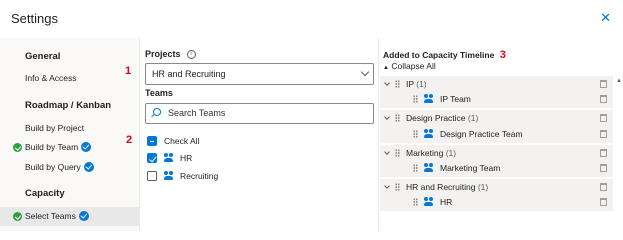 This screenshot has width=623, height=240. What do you see at coordinates (43, 56) in the screenshot?
I see `nav-section-general: General` at bounding box center [43, 56].